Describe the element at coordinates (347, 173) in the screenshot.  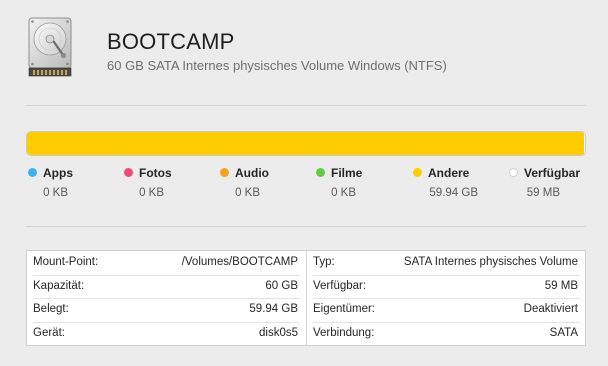
I see `legend-label: Filme` at that location.